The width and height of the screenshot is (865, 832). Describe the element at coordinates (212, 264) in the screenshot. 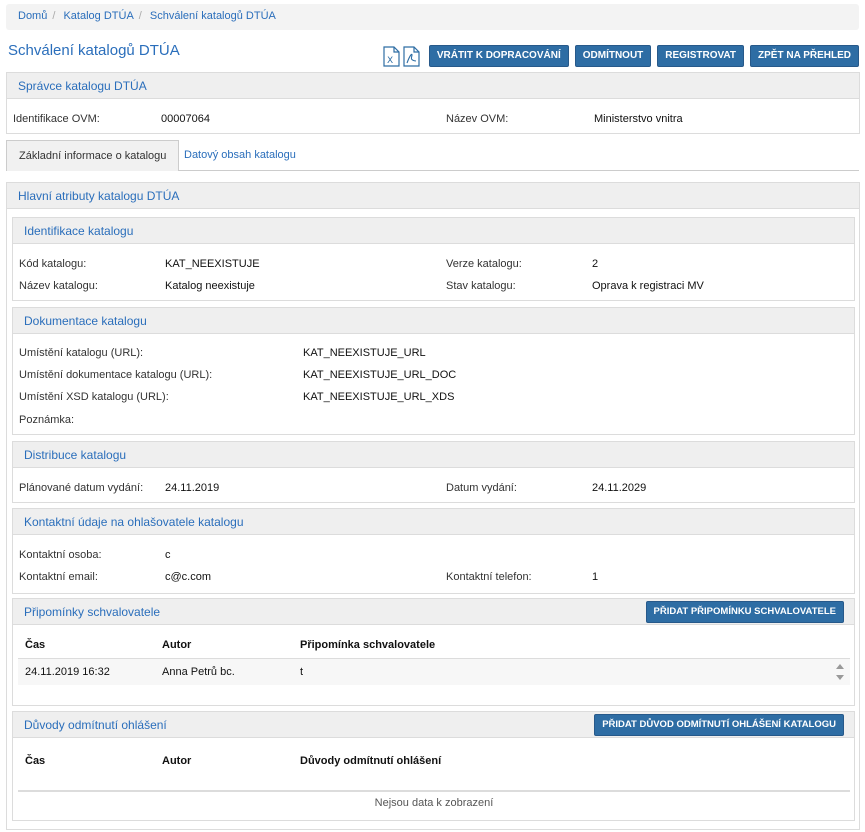

I see `kod-value: KAT_NEEXISTUJE` at that location.